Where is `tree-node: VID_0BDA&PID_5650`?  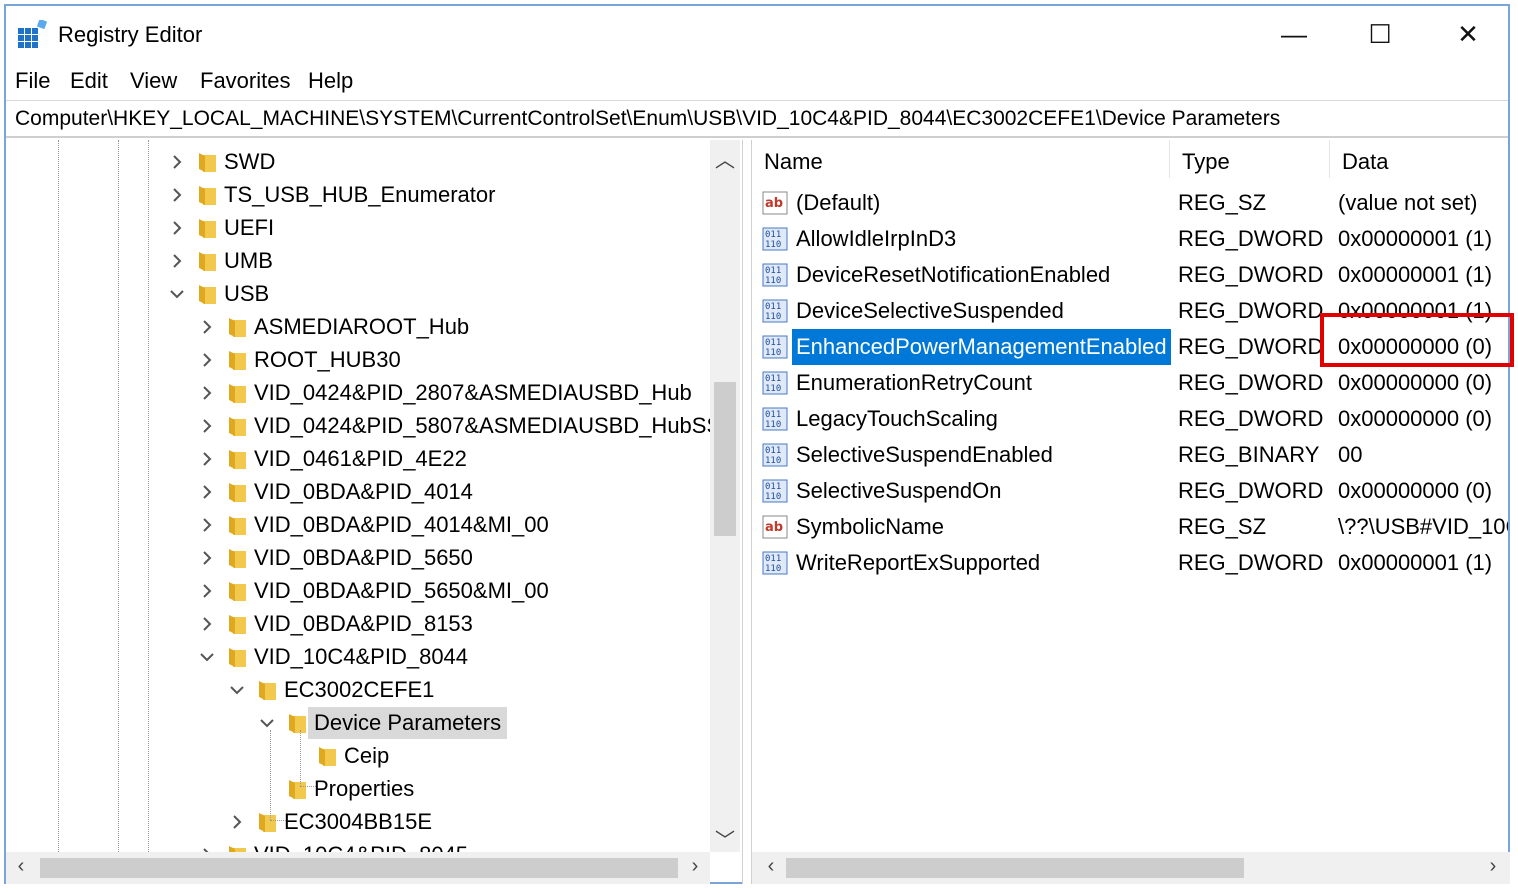 tree-node: VID_0BDA&PID_5650 is located at coordinates (358, 558).